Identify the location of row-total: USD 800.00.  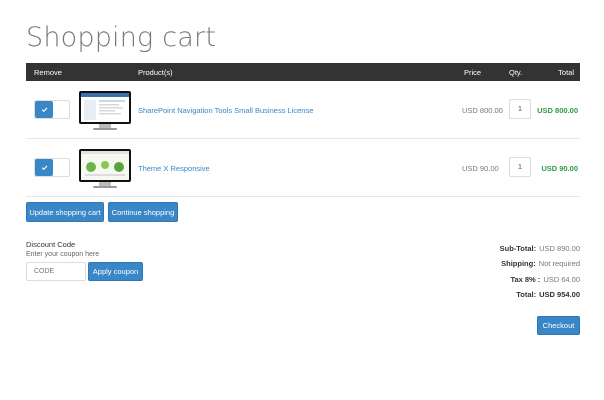
(557, 110).